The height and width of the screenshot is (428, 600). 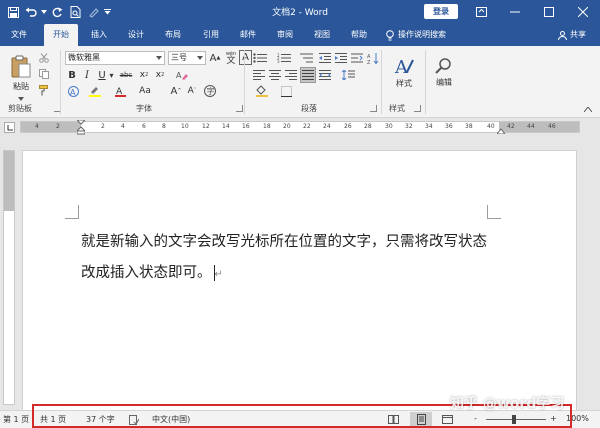 I want to click on underline-button: U, so click(x=102, y=75).